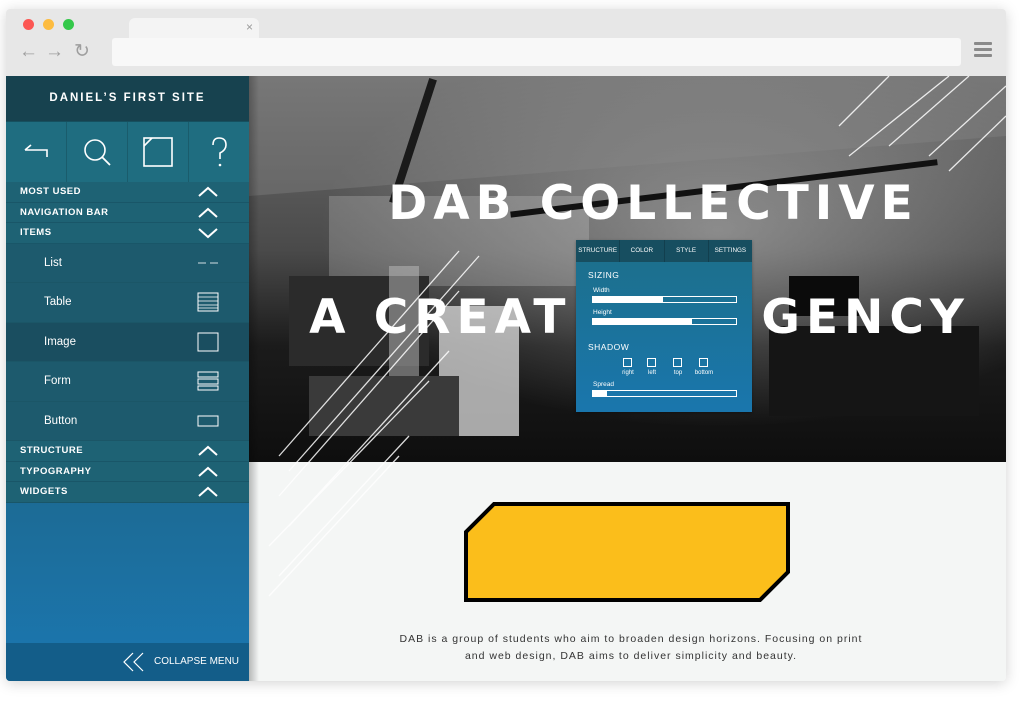 This screenshot has width=1024, height=707. I want to click on chevron-down-icon, so click(208, 233).